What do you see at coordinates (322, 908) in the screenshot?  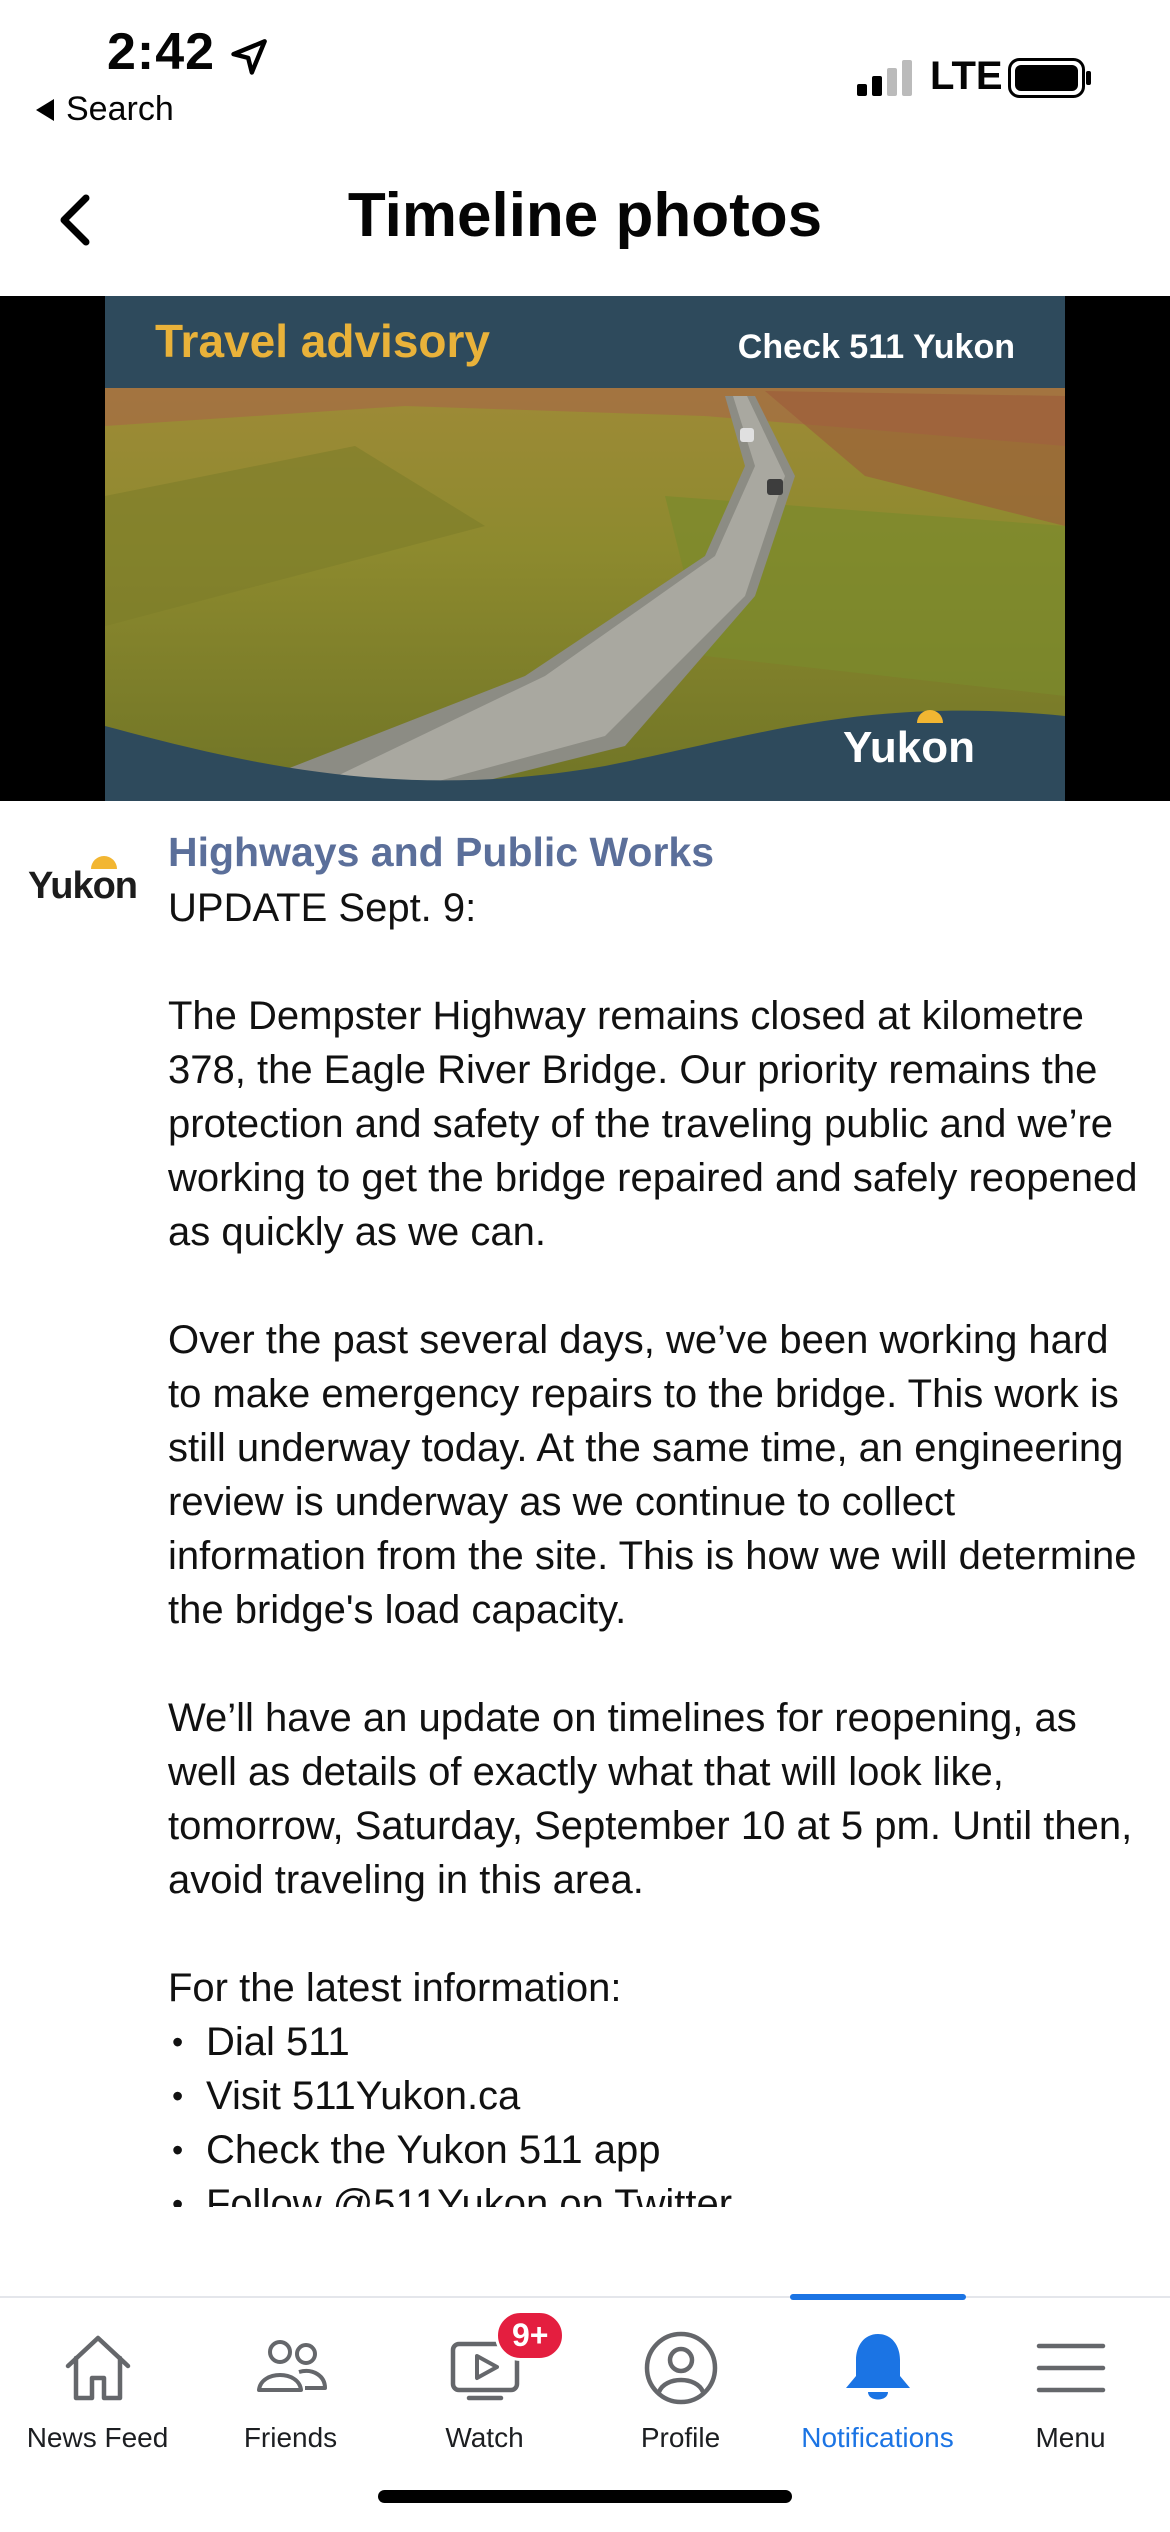 I see `post-update-line: UPDATE Sept. 9:` at bounding box center [322, 908].